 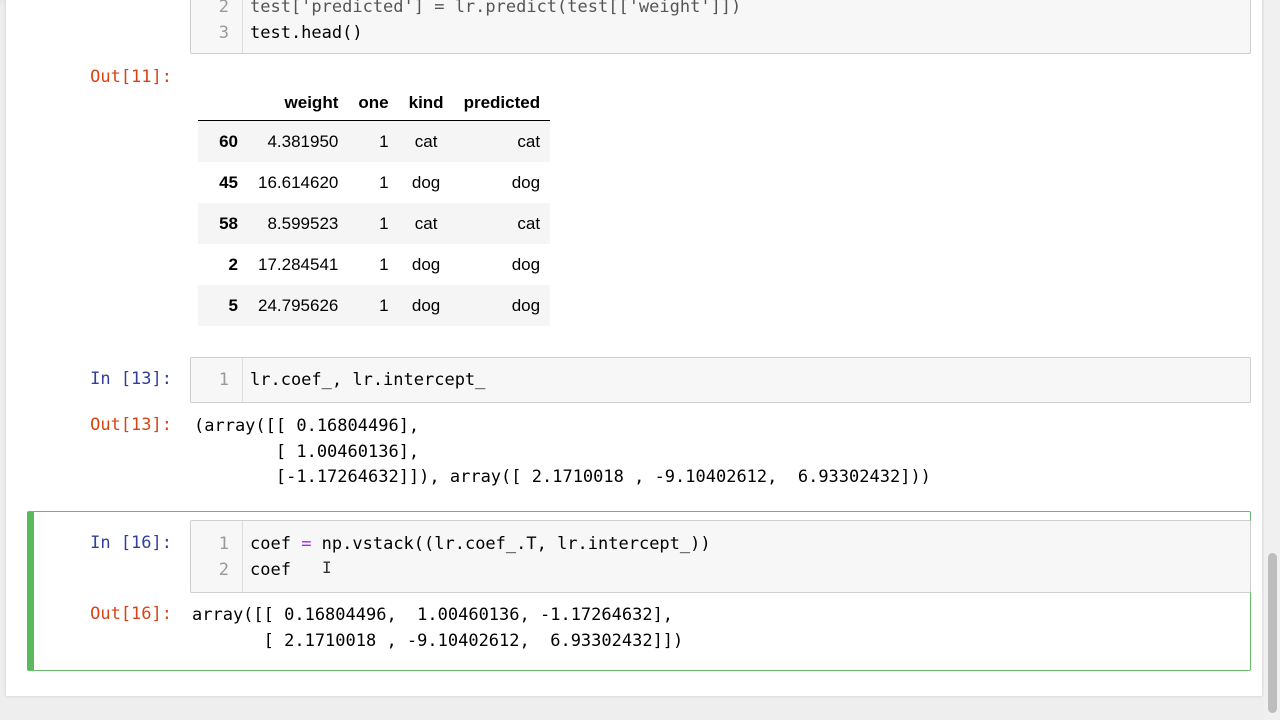 I want to click on row-index: 45, so click(x=228, y=182).